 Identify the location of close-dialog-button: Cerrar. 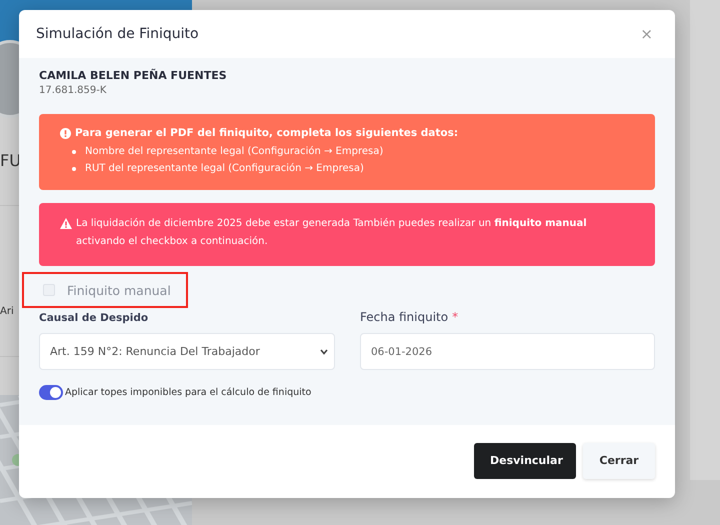
(619, 460).